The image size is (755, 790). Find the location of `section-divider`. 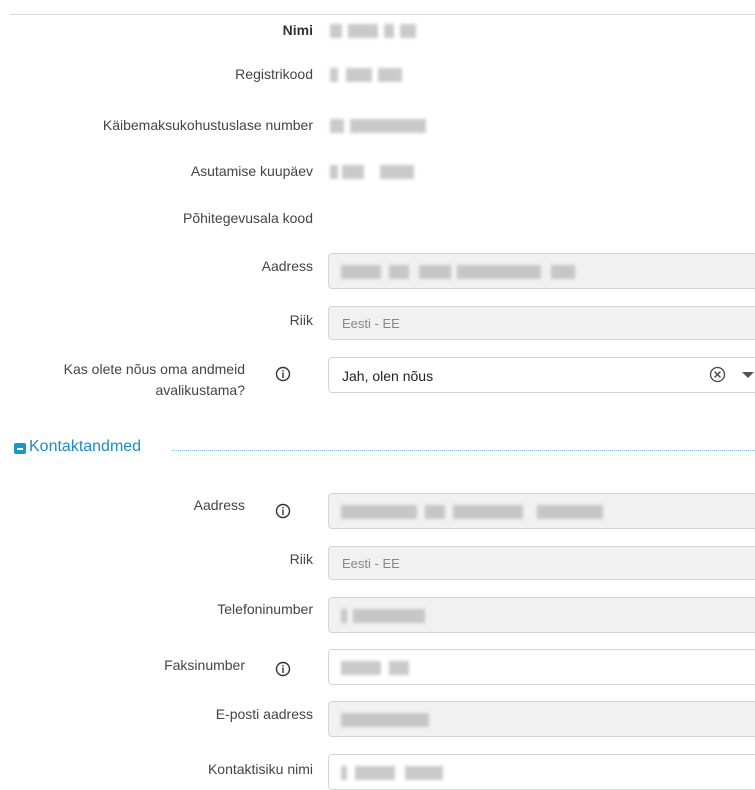

section-divider is located at coordinates (463, 450).